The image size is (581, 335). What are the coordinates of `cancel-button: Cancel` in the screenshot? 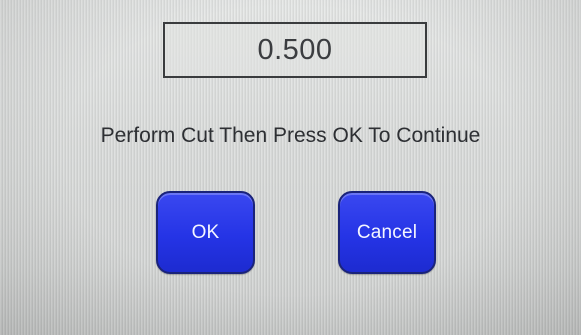 It's located at (387, 232).